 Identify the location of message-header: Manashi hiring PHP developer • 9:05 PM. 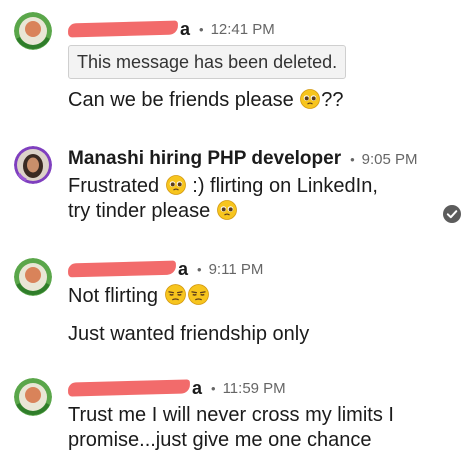
(243, 159).